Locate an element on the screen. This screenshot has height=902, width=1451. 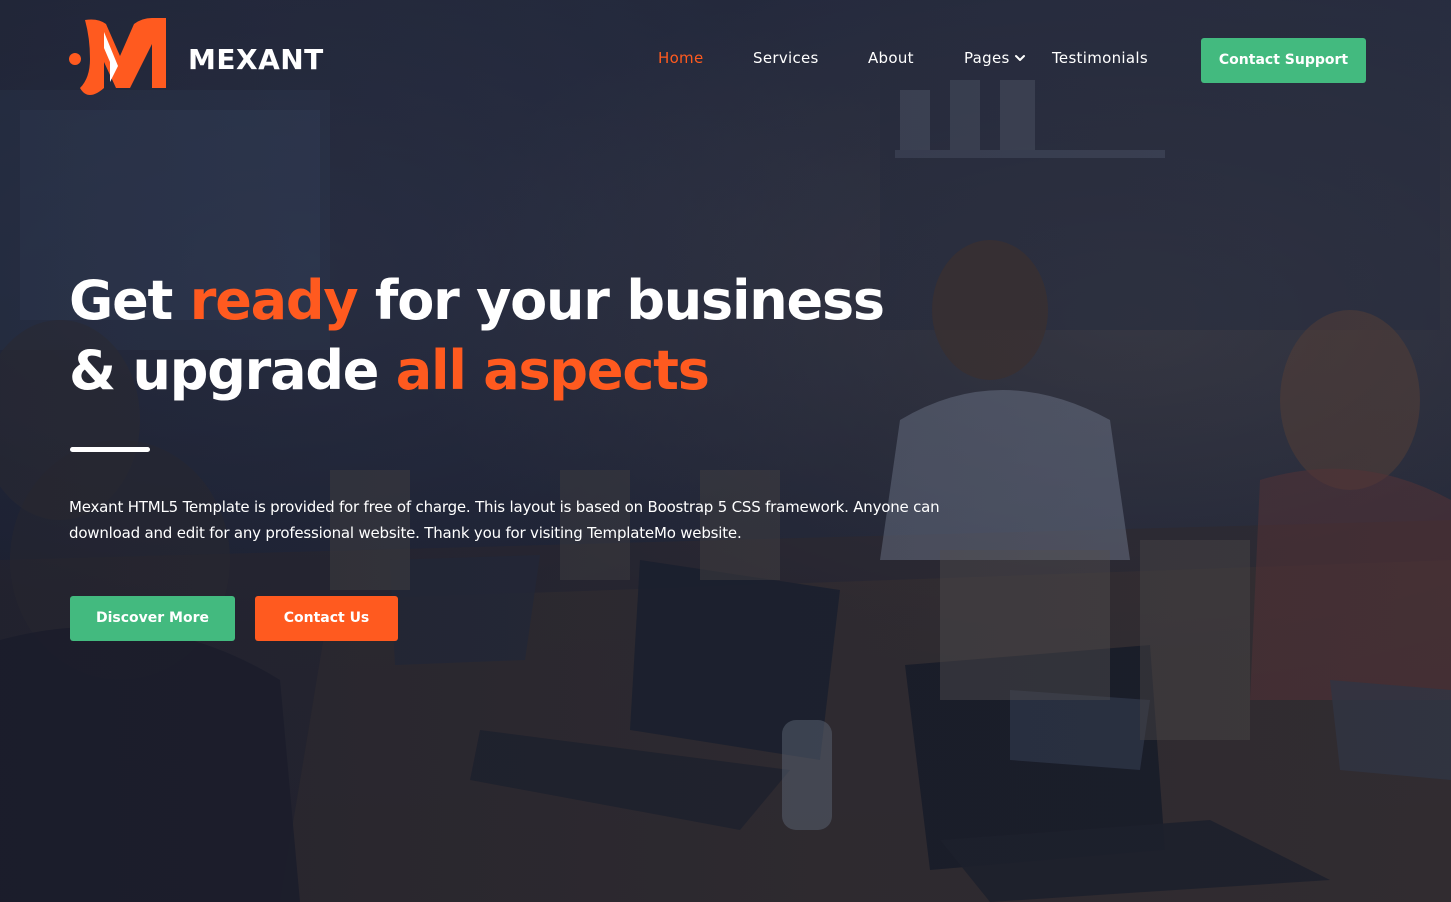
hero-title-accent: all aspects is located at coordinates (552, 370).